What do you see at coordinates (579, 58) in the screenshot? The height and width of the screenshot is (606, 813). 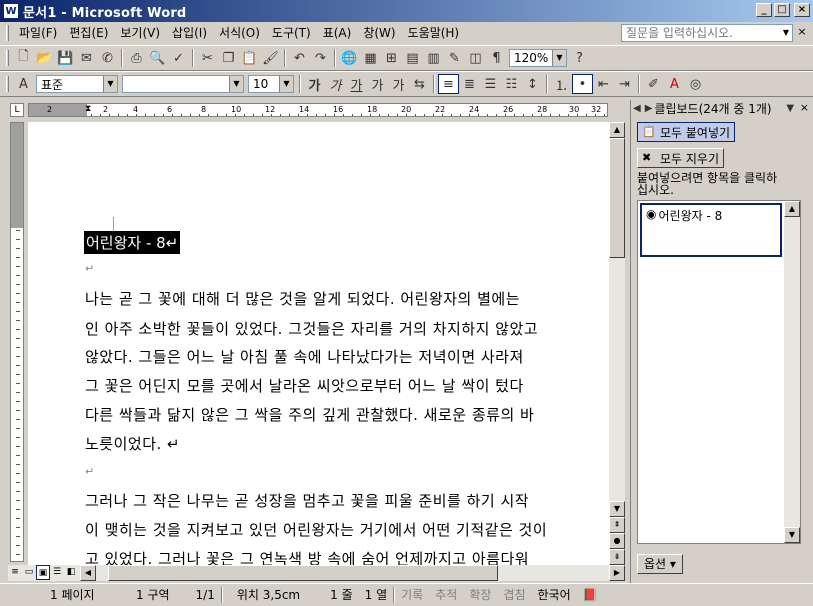 I see `help-icon: ?` at bounding box center [579, 58].